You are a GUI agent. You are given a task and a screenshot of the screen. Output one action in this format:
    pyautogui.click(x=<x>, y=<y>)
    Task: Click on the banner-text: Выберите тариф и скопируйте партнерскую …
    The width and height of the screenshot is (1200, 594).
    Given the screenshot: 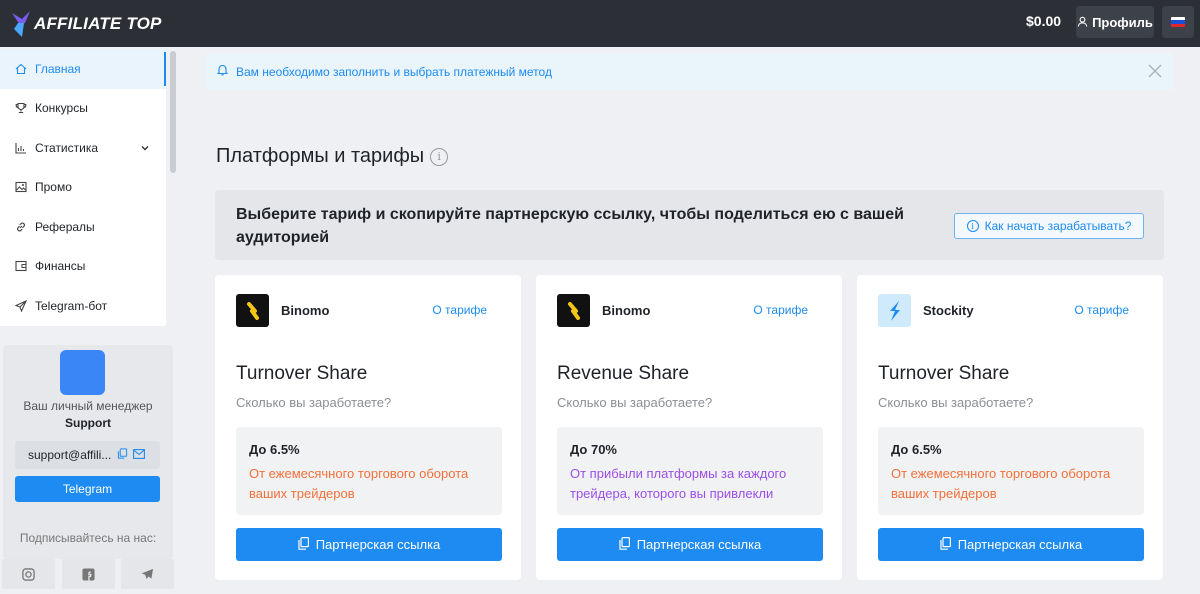 What is the action you would take?
    pyautogui.click(x=570, y=226)
    